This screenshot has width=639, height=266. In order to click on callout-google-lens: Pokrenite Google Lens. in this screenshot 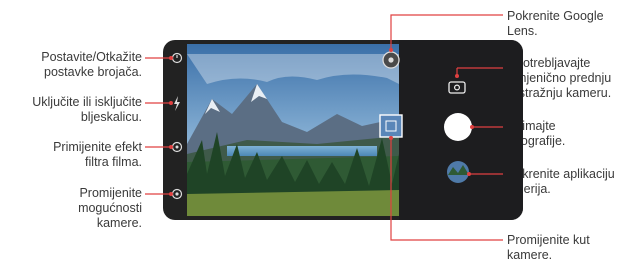, I will do `click(555, 23)`.